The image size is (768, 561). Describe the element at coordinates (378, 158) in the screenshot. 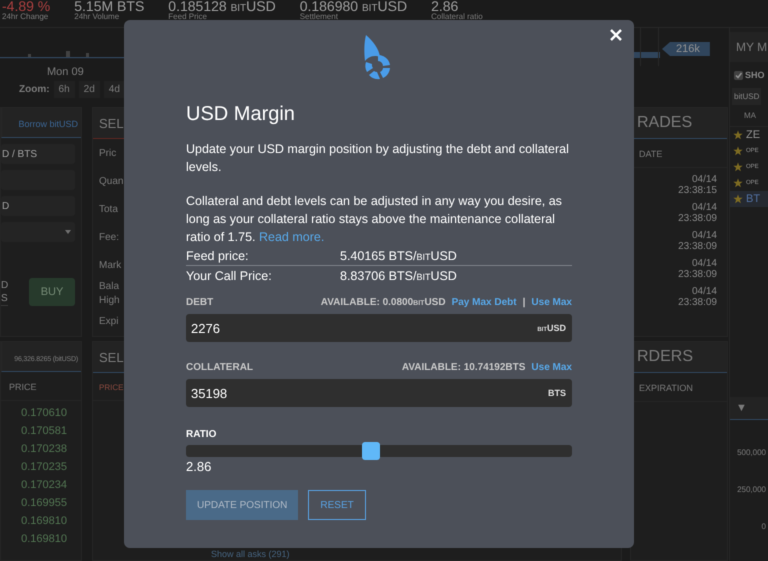

I see `intro-text: Update your USD margin position by adjusting the debt and collateral levels.` at that location.